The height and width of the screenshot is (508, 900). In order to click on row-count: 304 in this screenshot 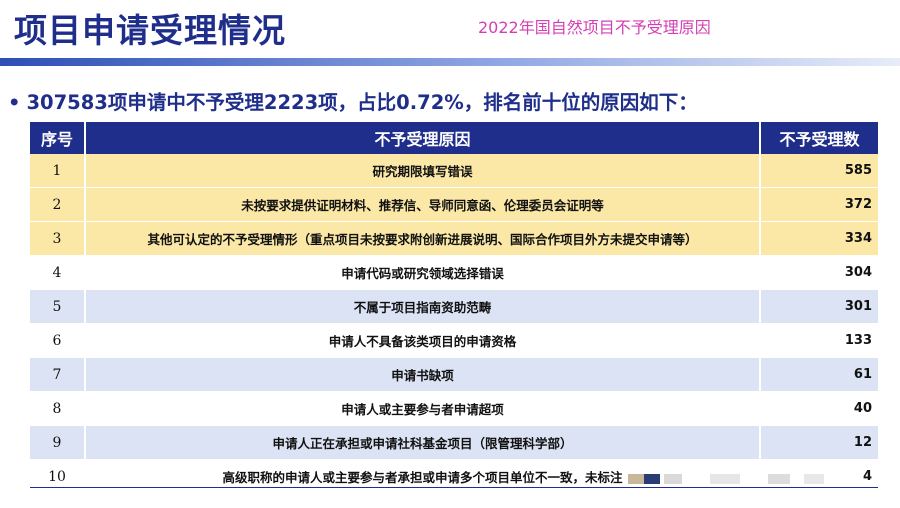, I will do `click(819, 272)`.